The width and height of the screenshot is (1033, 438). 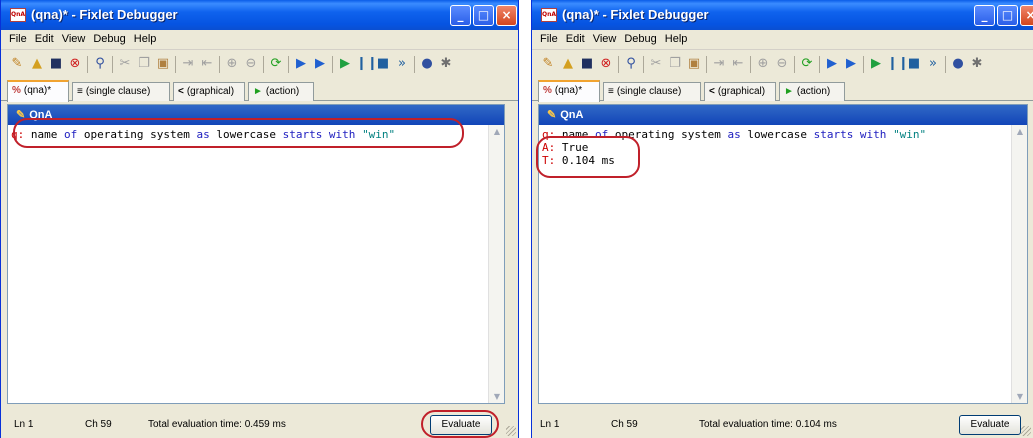 I want to click on tab-label: (action), so click(x=813, y=91).